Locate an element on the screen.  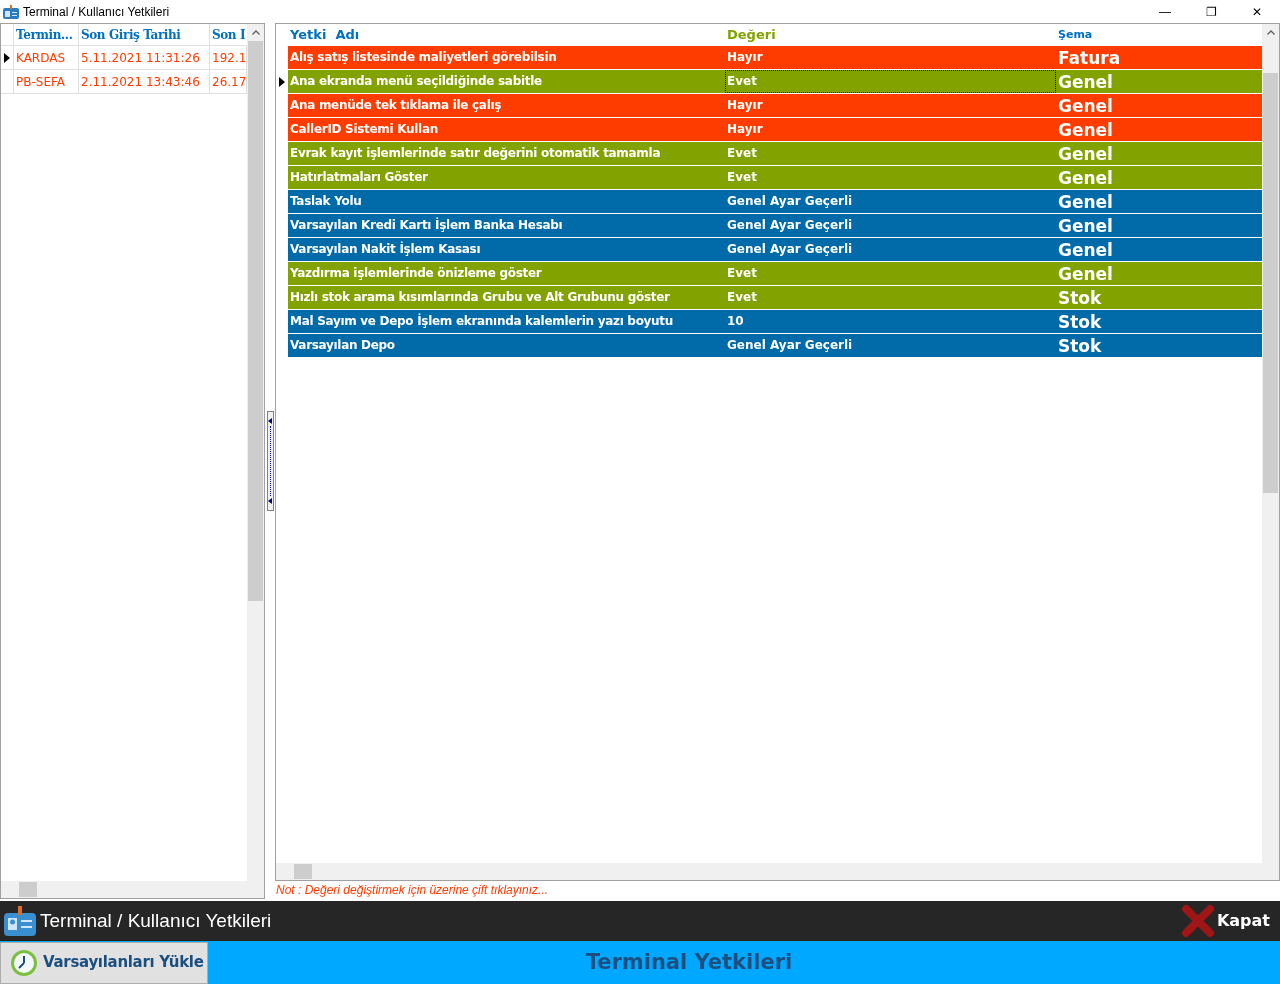
table-cell: 2.11.2021 13:43:46 is located at coordinates (144, 81).